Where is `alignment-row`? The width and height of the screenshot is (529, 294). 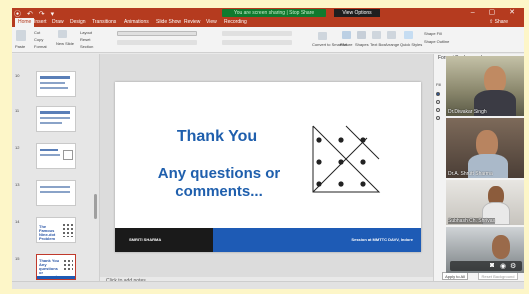
alignment-row is located at coordinates (257, 42).